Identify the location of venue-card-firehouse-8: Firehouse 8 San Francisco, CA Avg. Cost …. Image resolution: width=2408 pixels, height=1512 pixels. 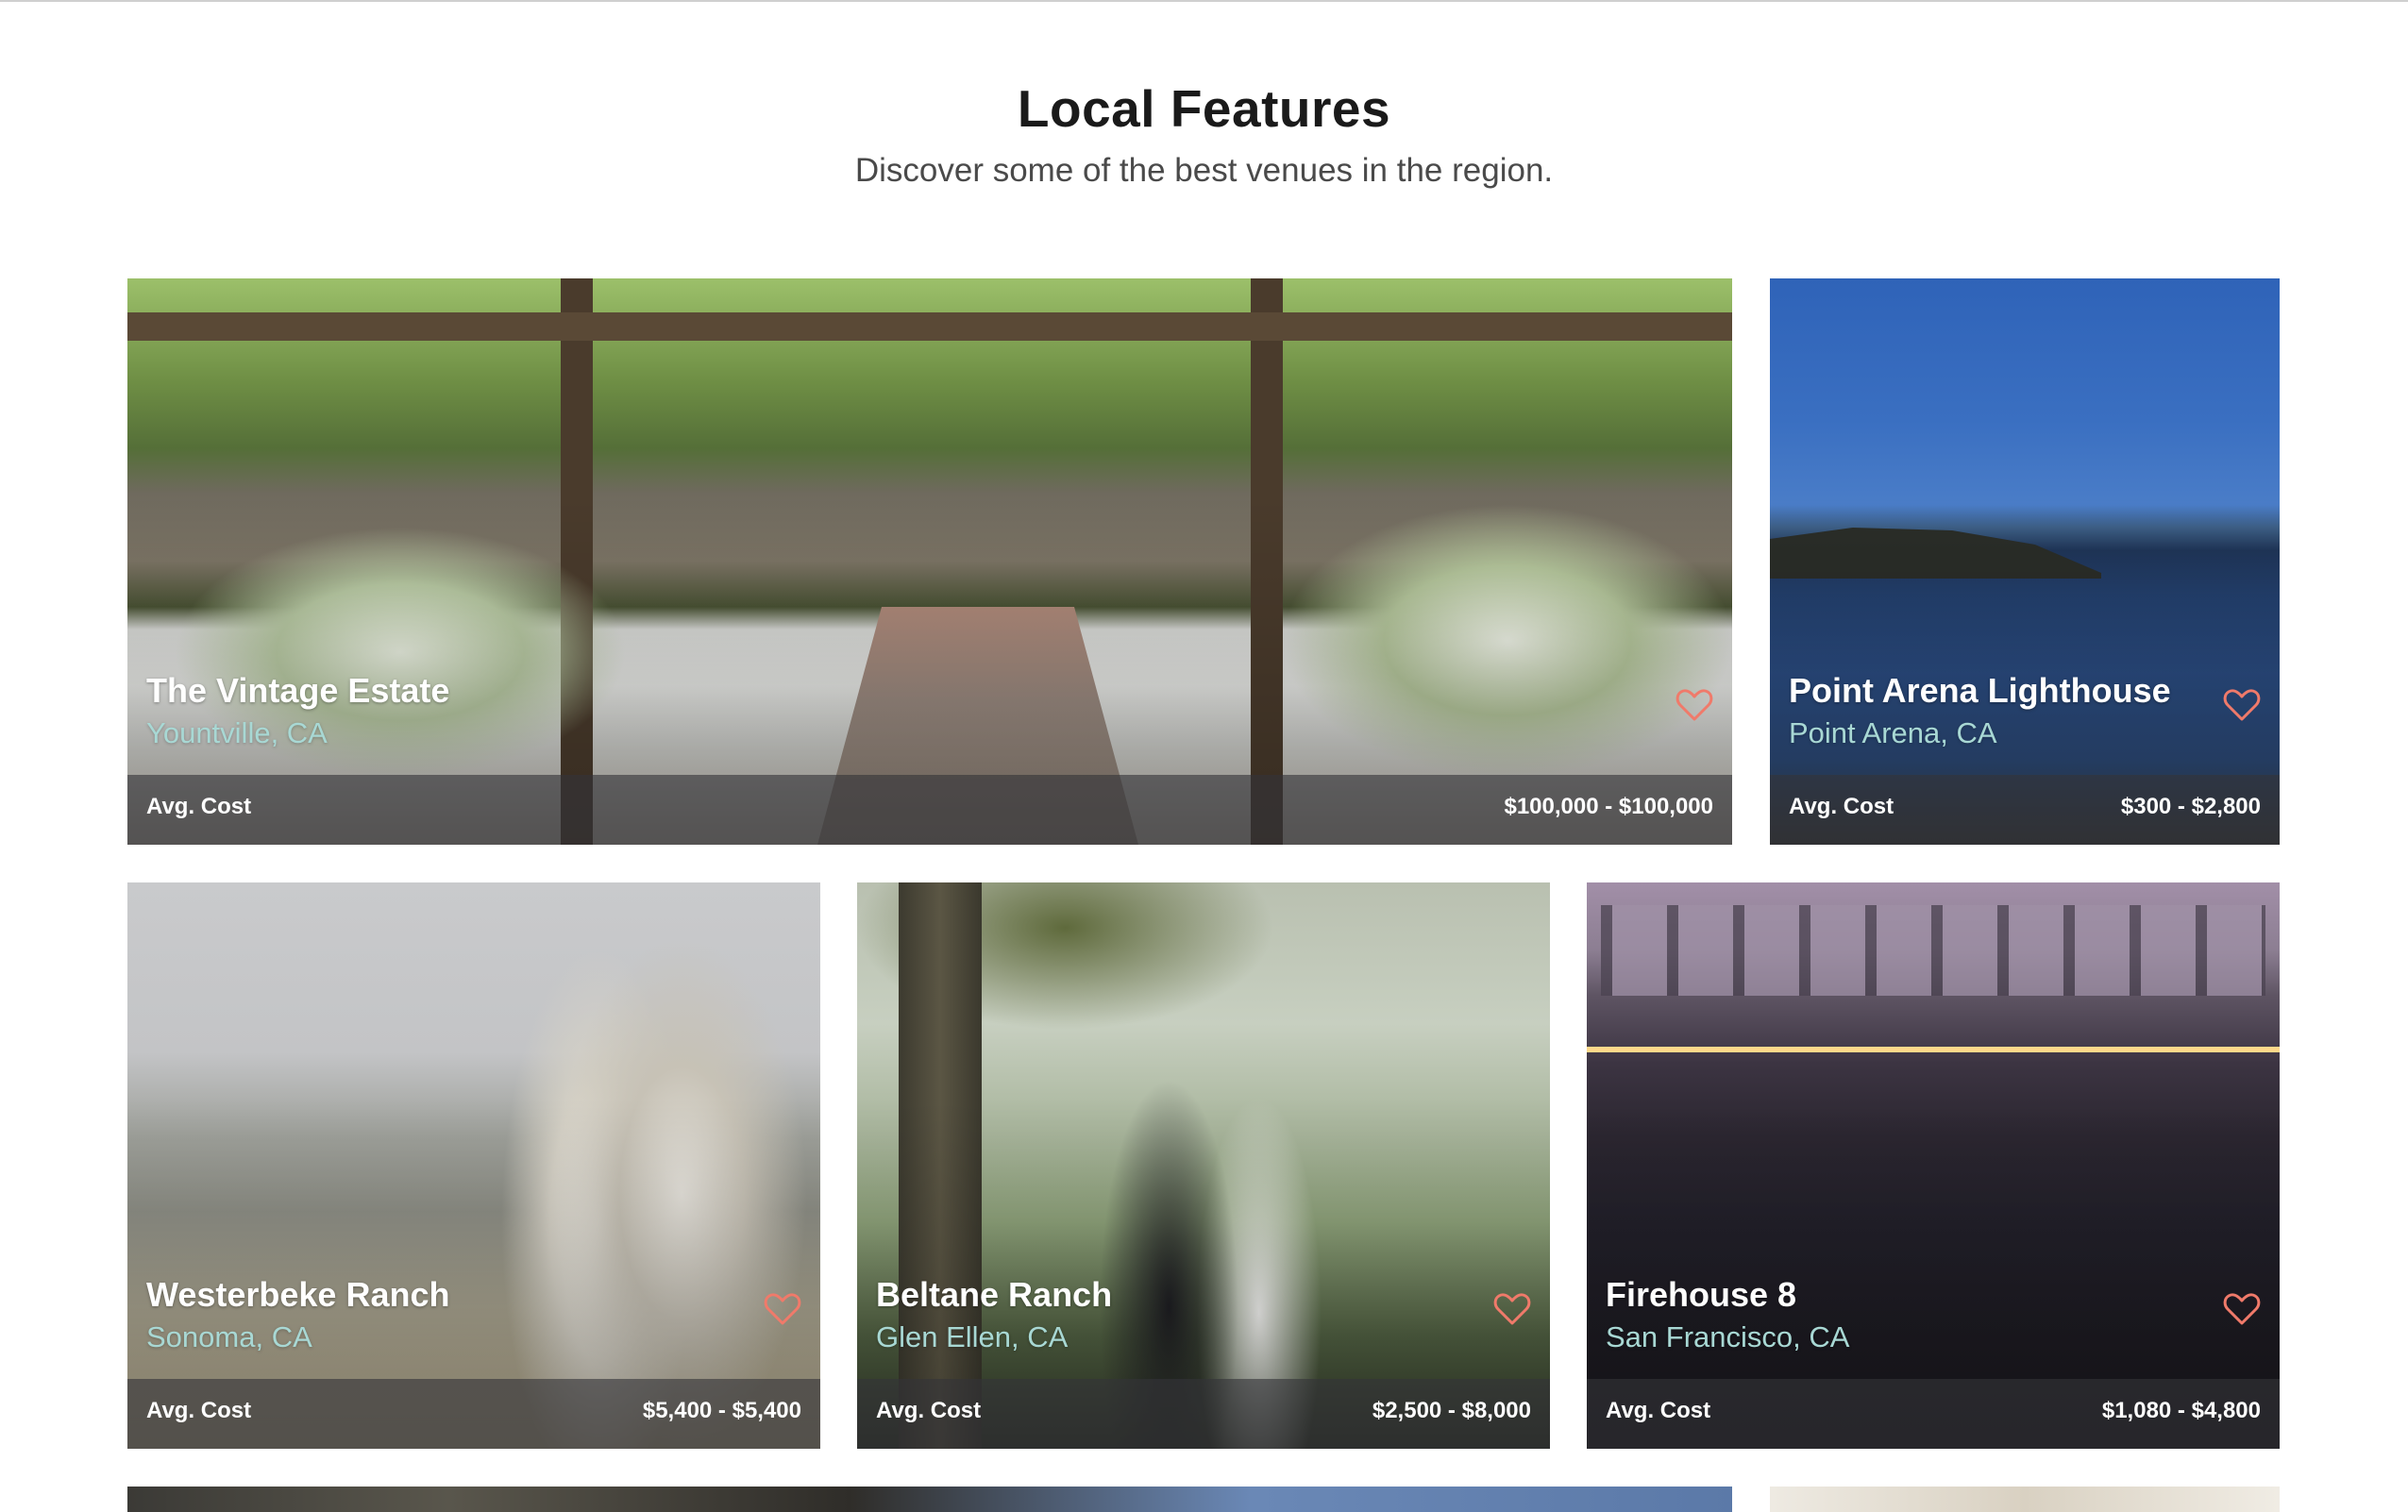
(1933, 1165).